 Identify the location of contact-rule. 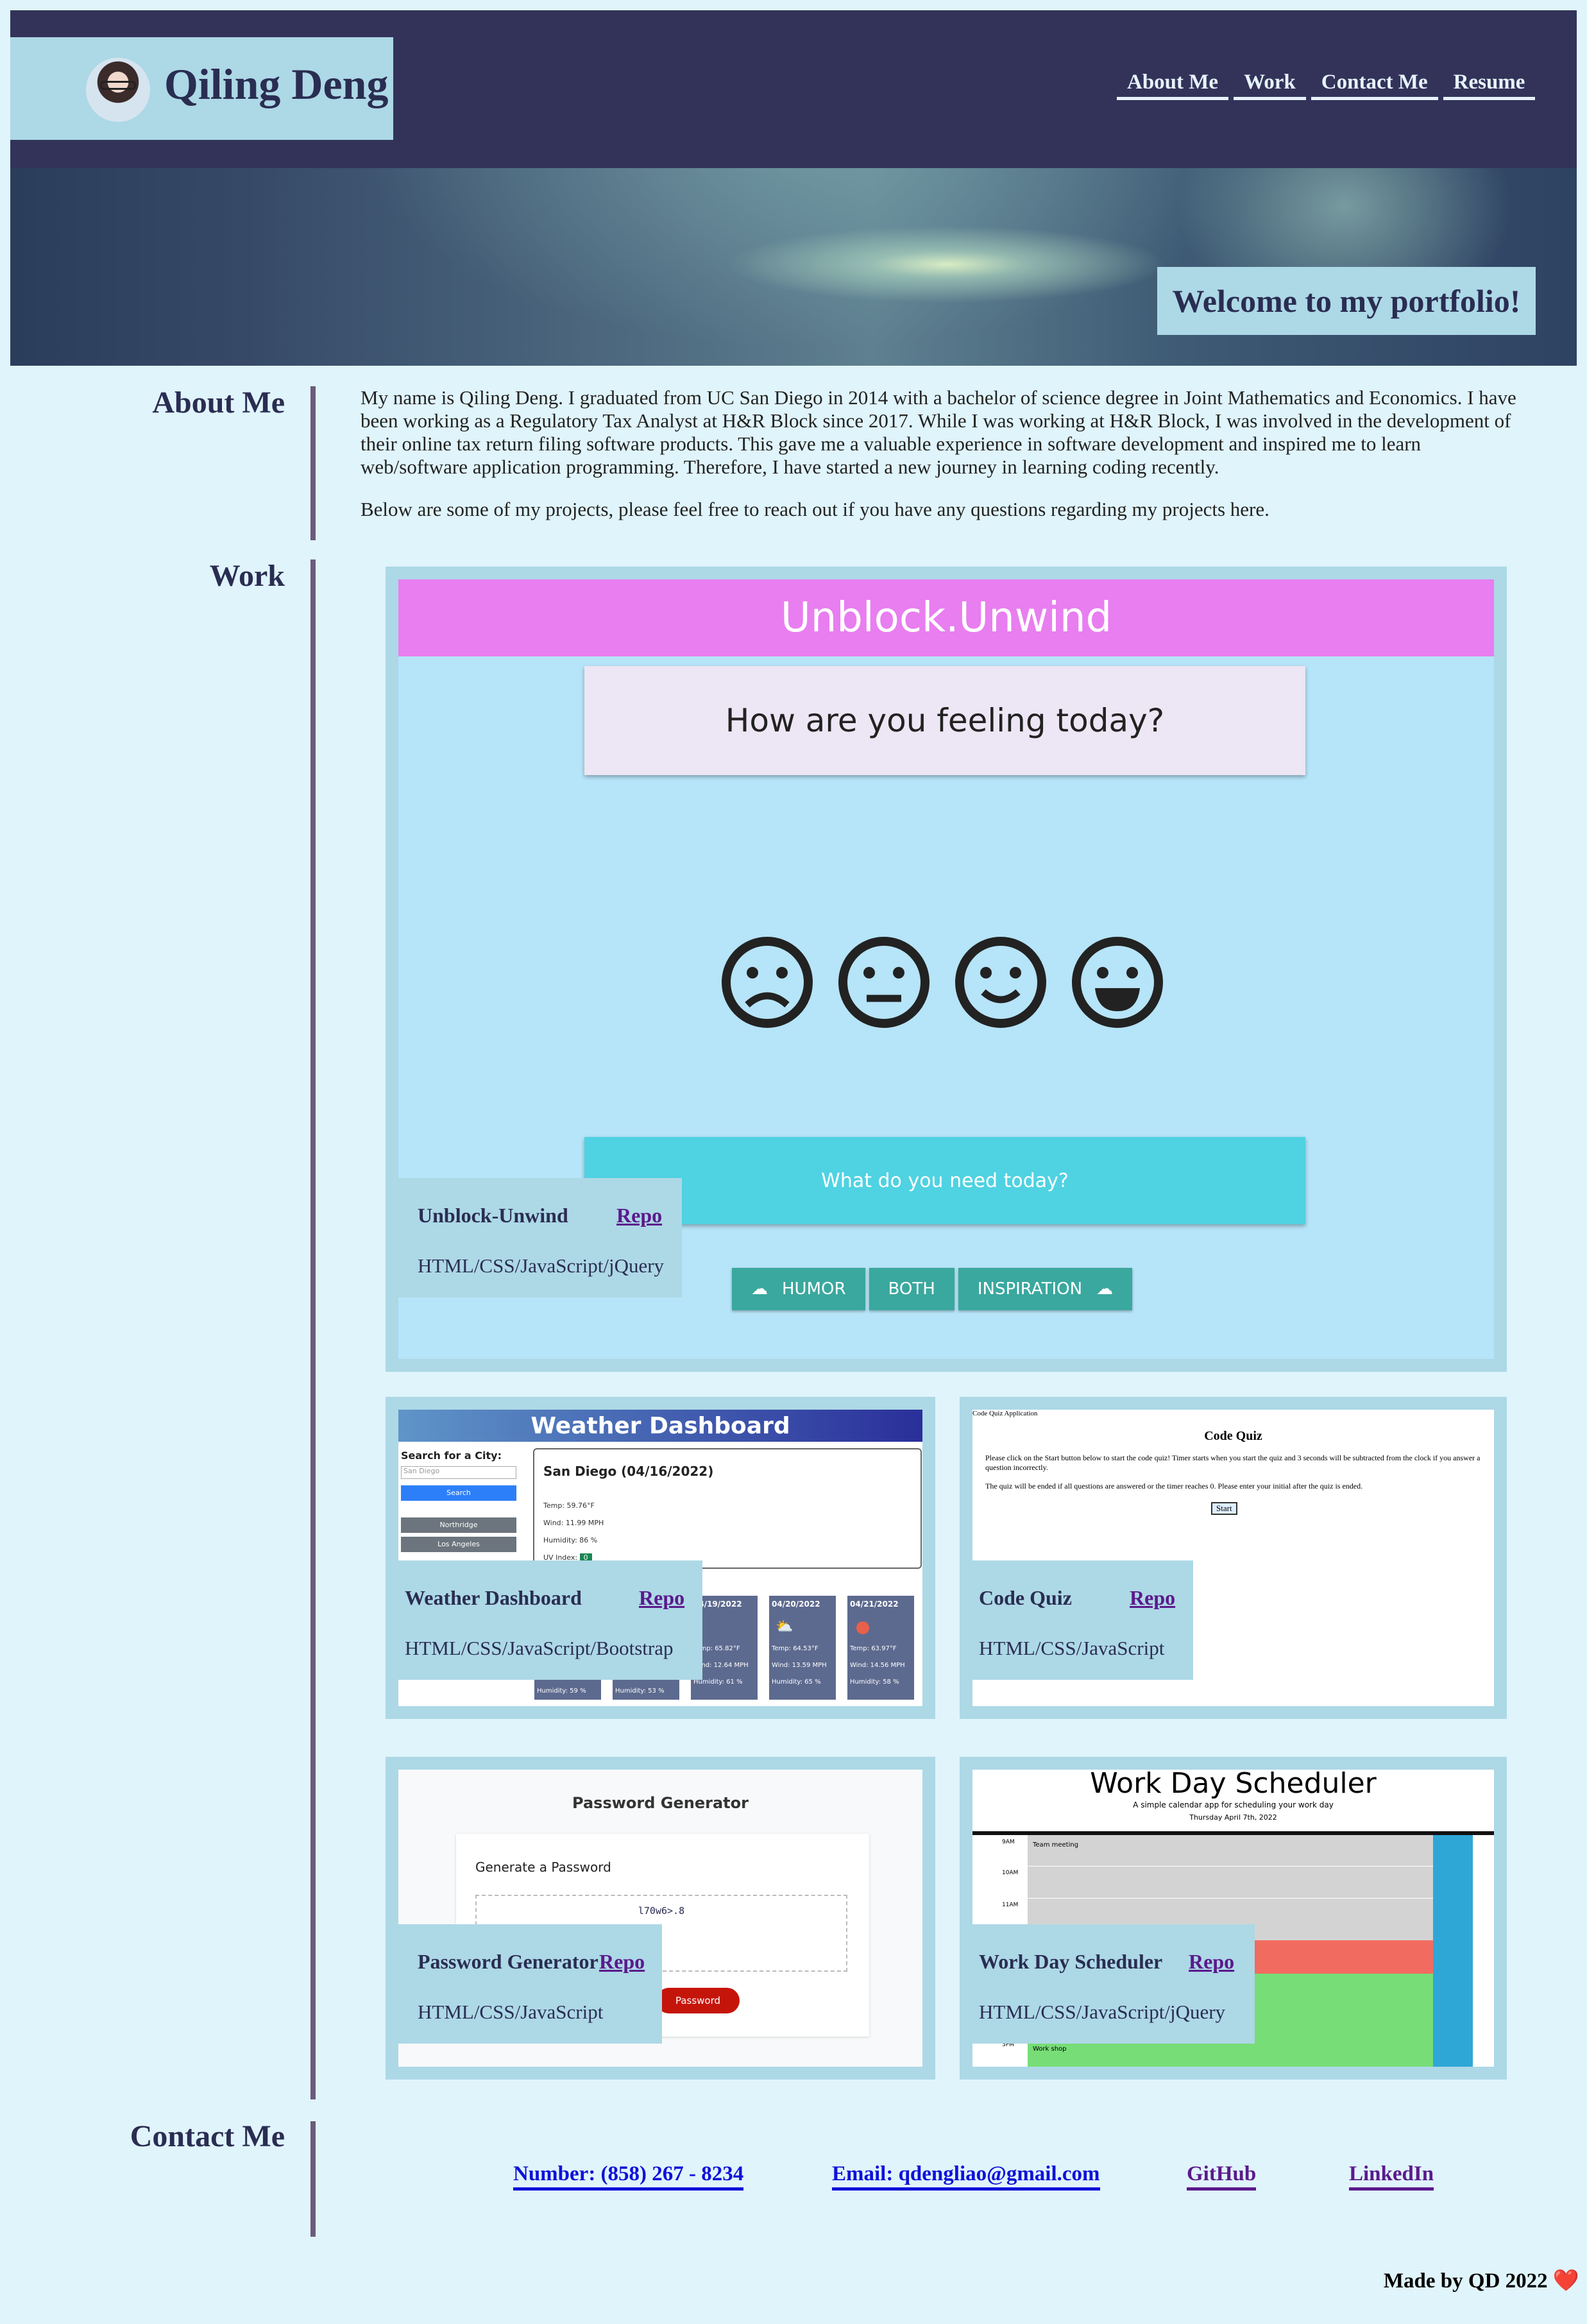
(313, 2179).